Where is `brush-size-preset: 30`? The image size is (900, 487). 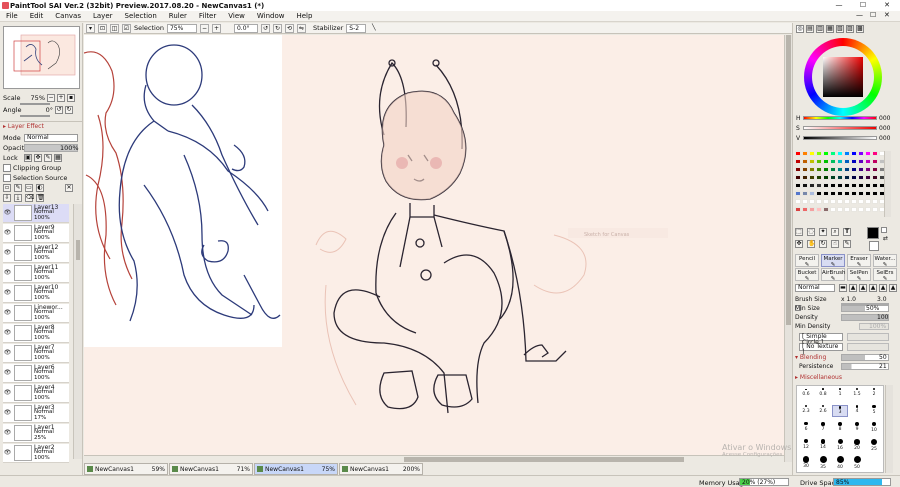 brush-size-preset: 30 is located at coordinates (806, 462).